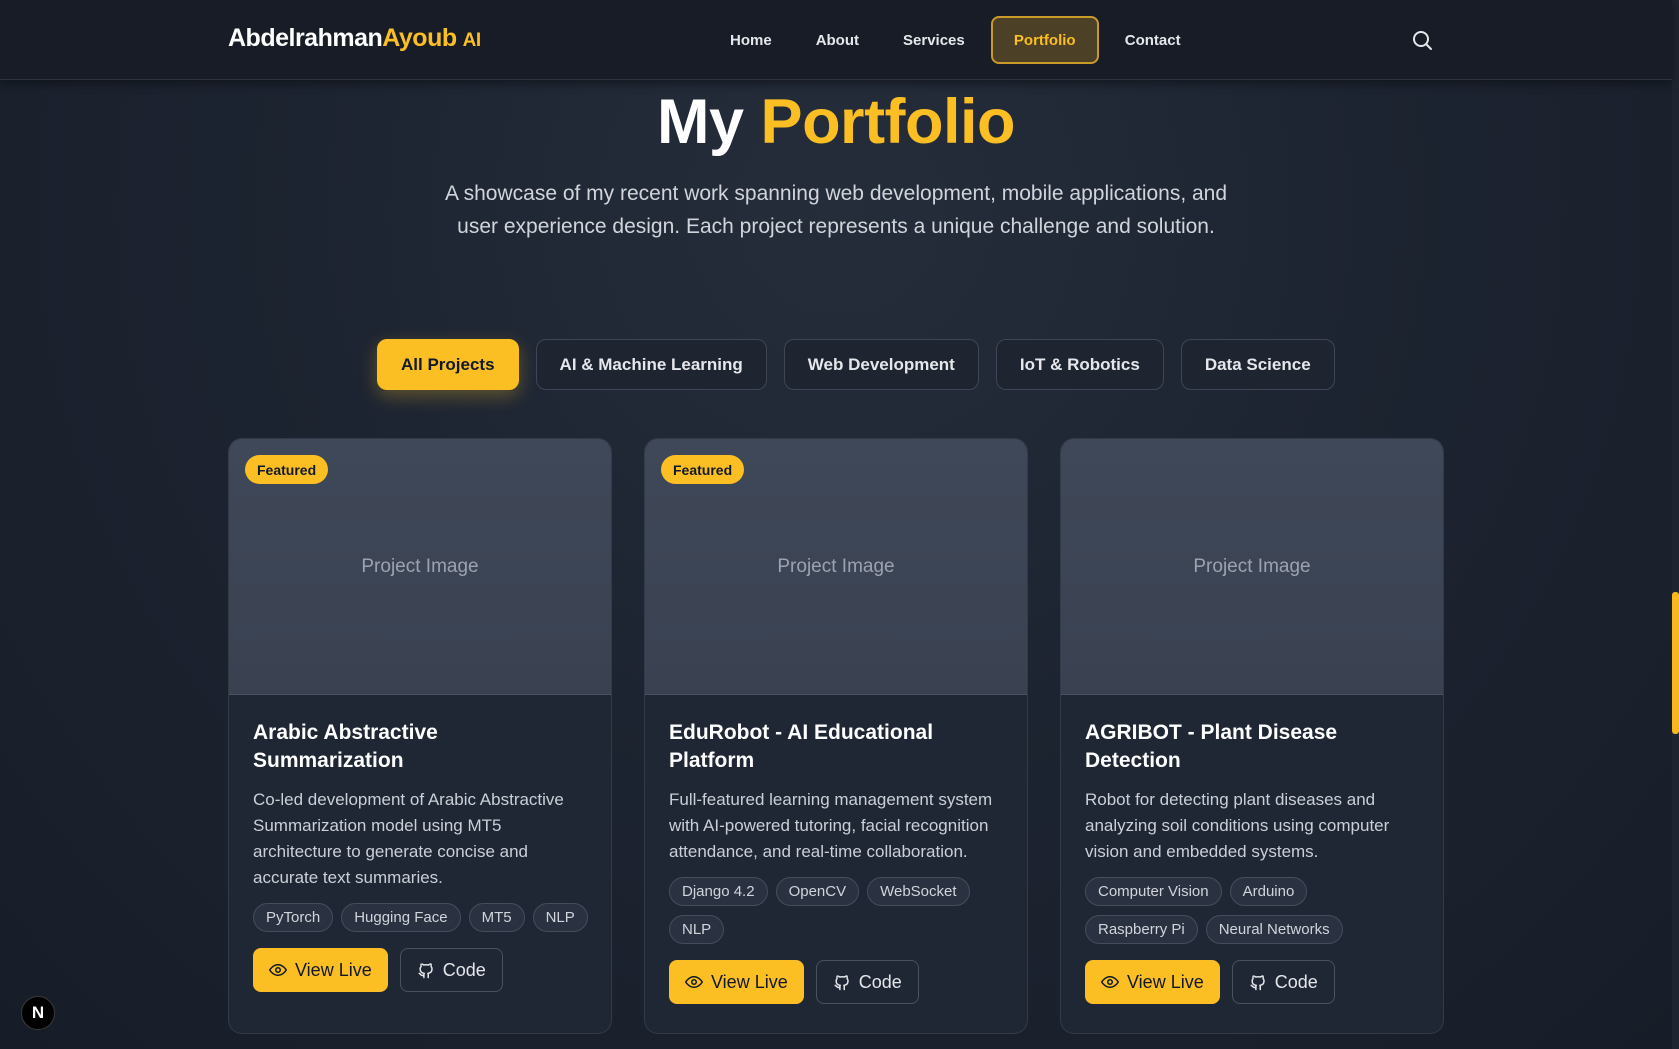  I want to click on dev-tools-badge: N, so click(38, 1013).